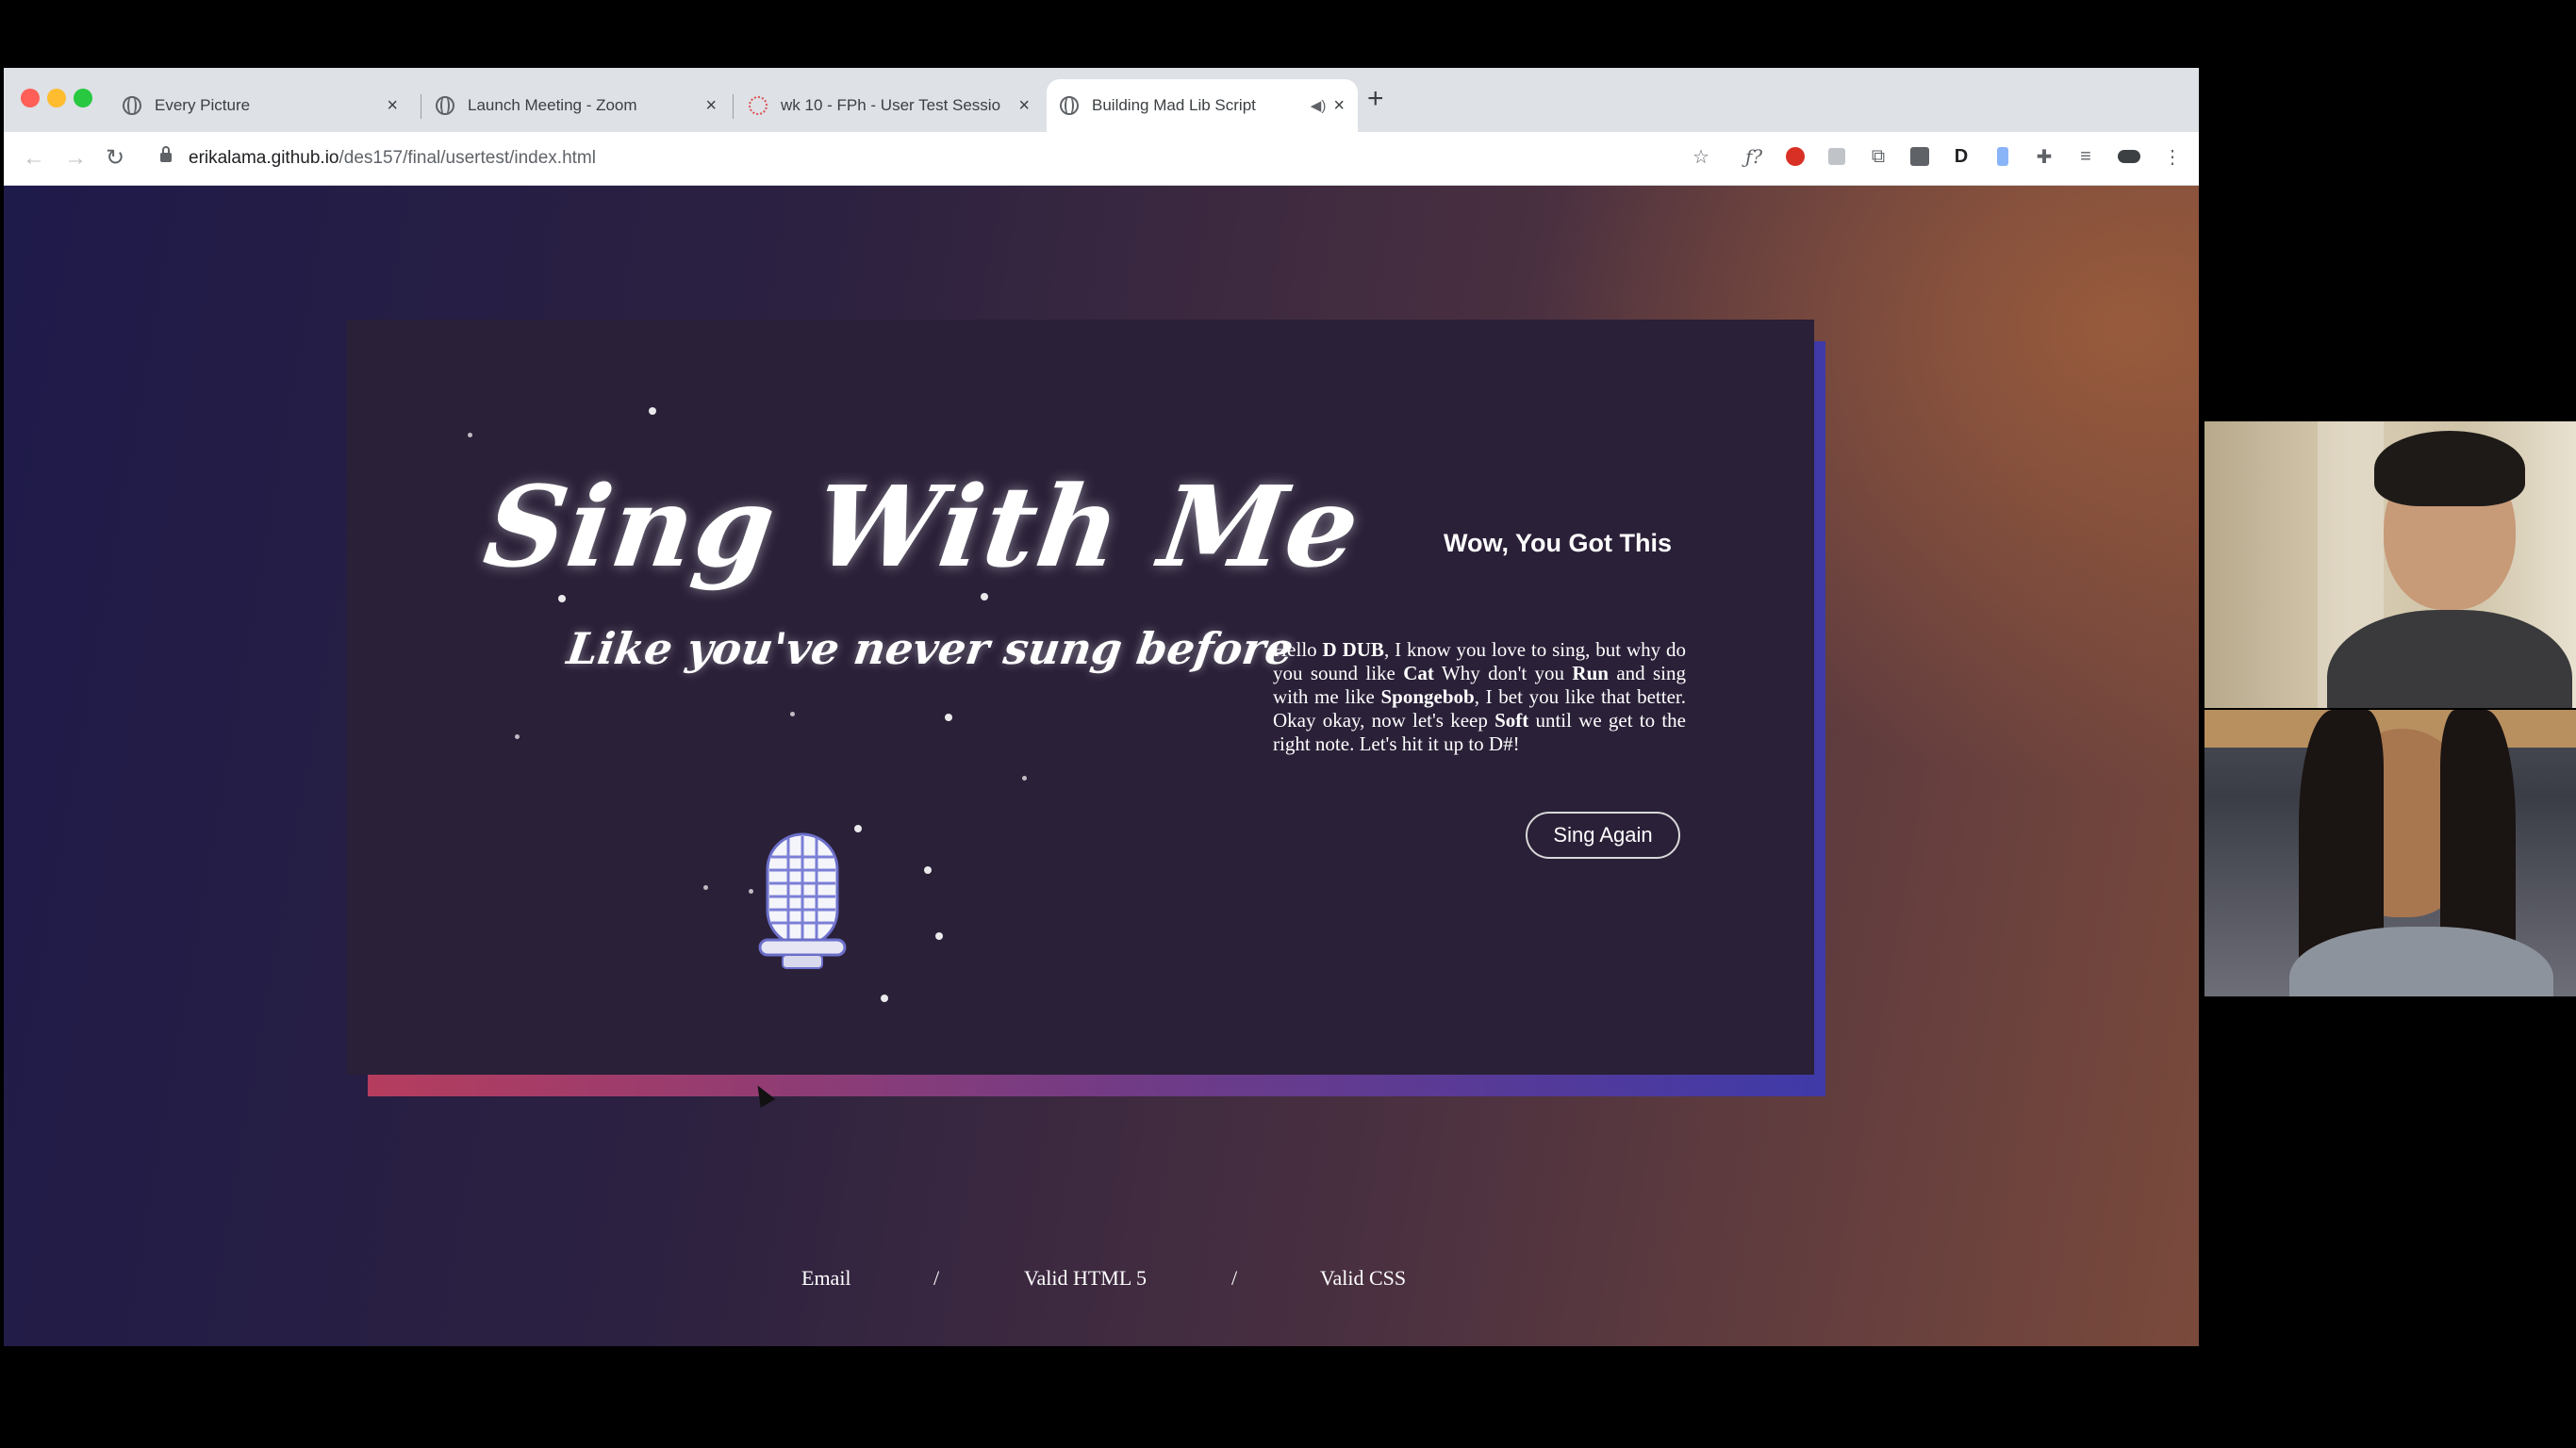 The height and width of the screenshot is (1448, 2576). What do you see at coordinates (1375, 99) in the screenshot?
I see `new-tab-button: +` at bounding box center [1375, 99].